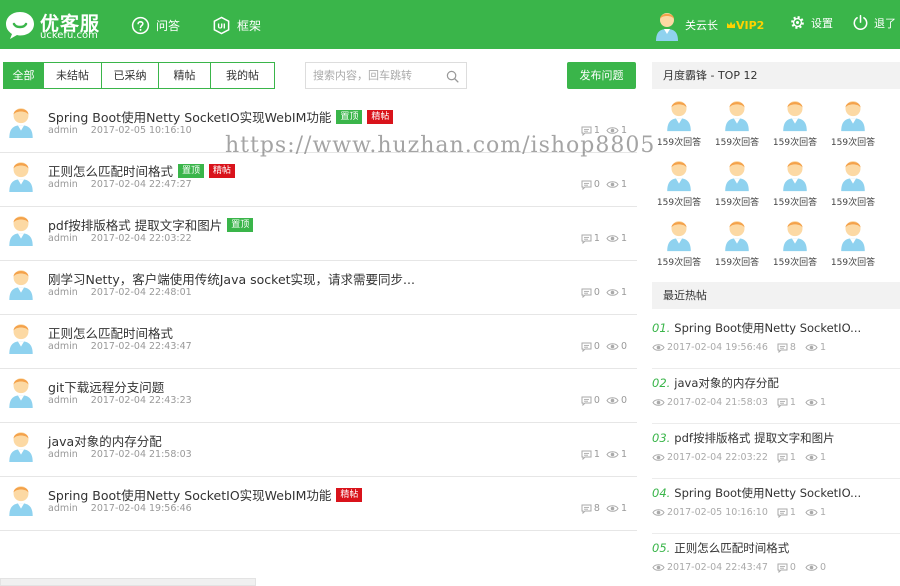 The width and height of the screenshot is (900, 586). I want to click on hot-post-title: 正则怎么匹配时间格式, so click(731, 548).